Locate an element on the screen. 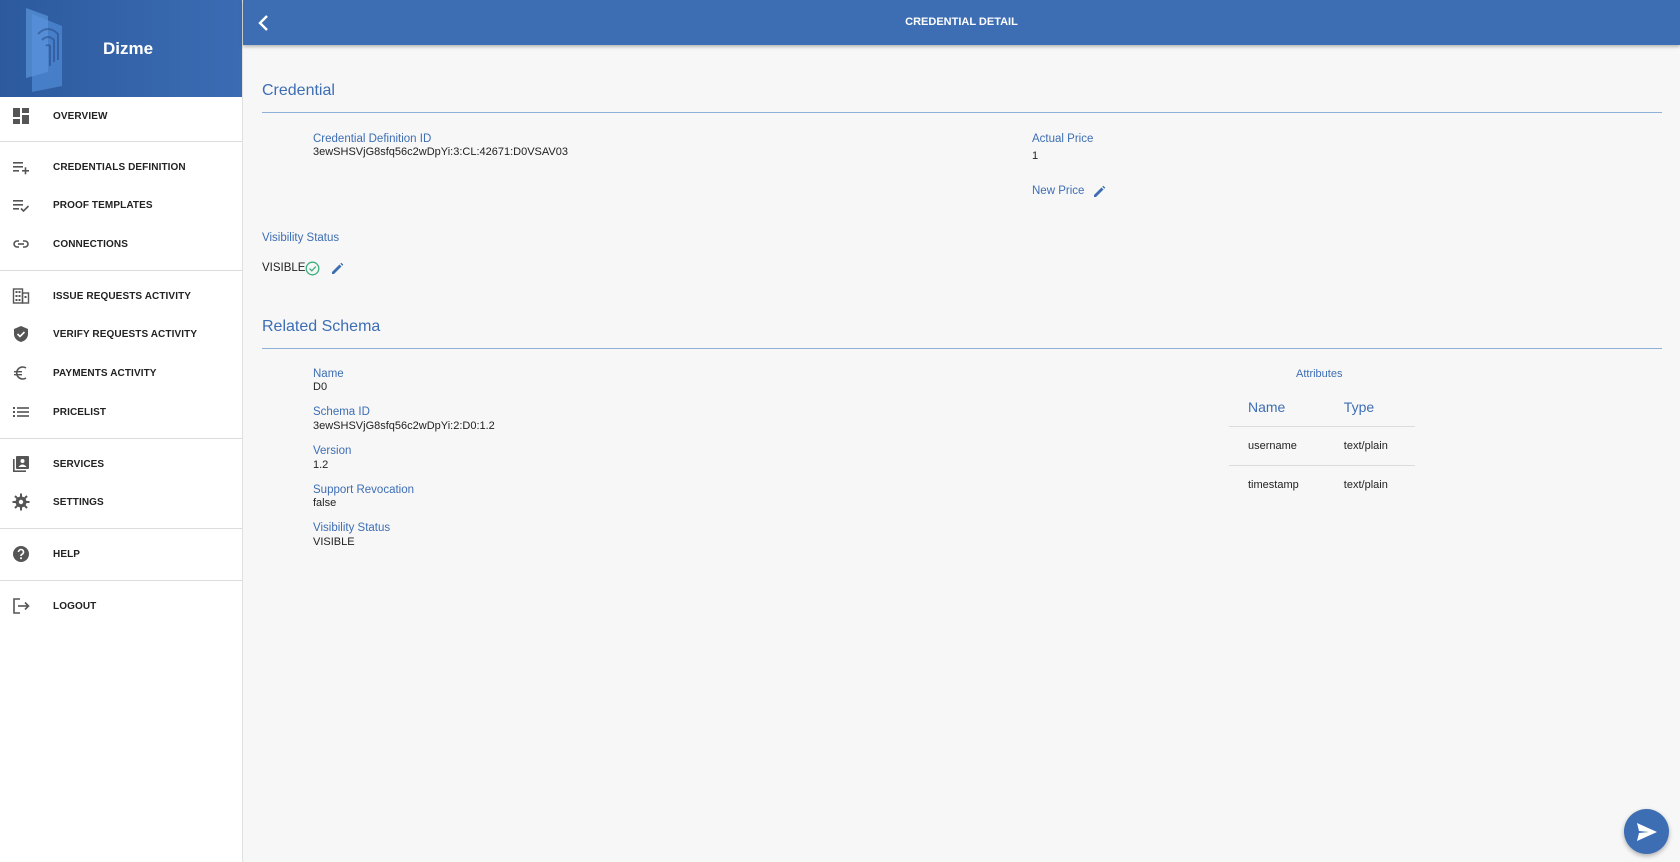 Image resolution: width=1680 pixels, height=862 pixels. brand-header: Dizme is located at coordinates (121, 48).